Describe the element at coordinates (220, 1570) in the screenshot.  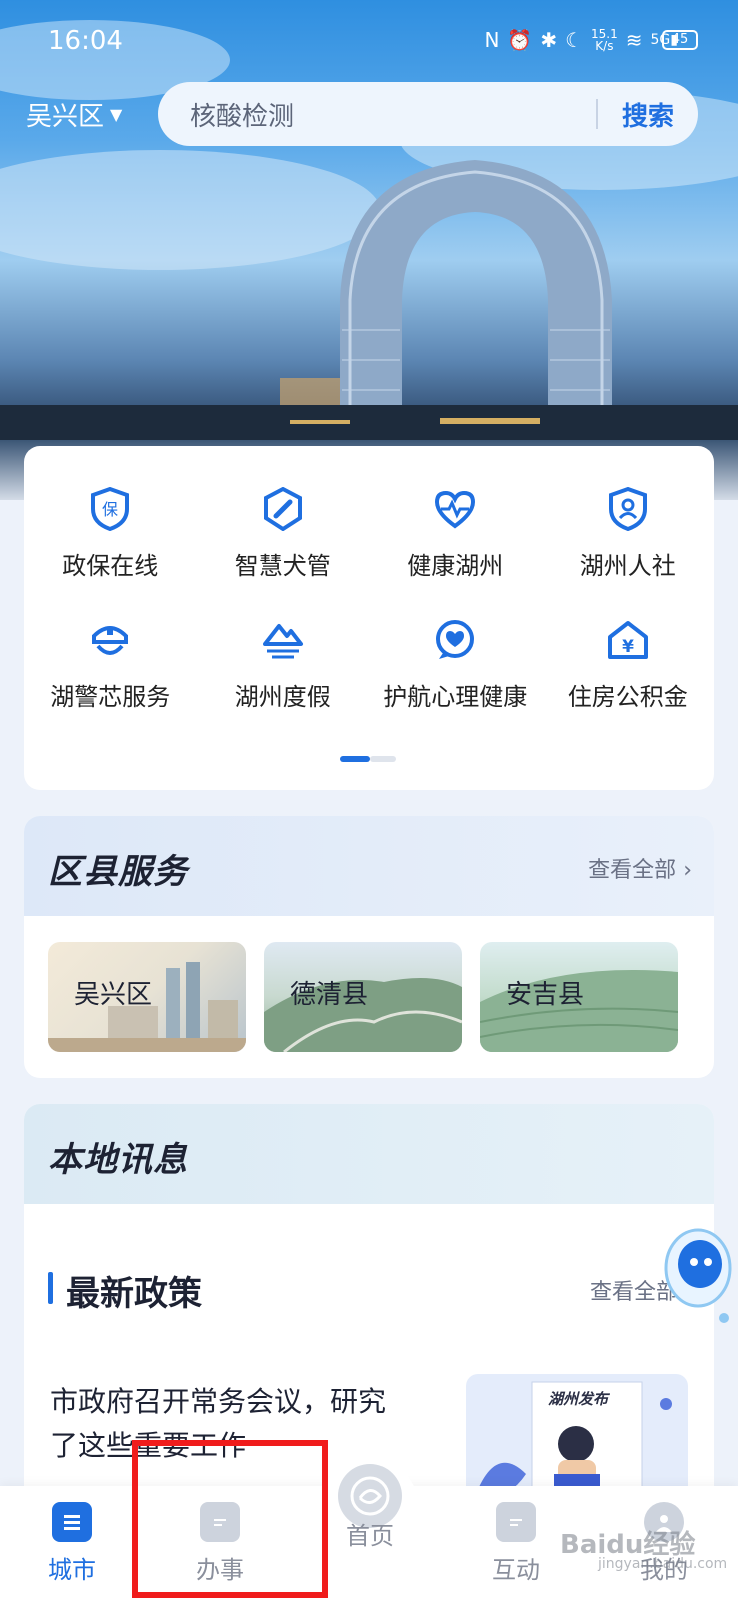
I see `nav-label: 办事` at that location.